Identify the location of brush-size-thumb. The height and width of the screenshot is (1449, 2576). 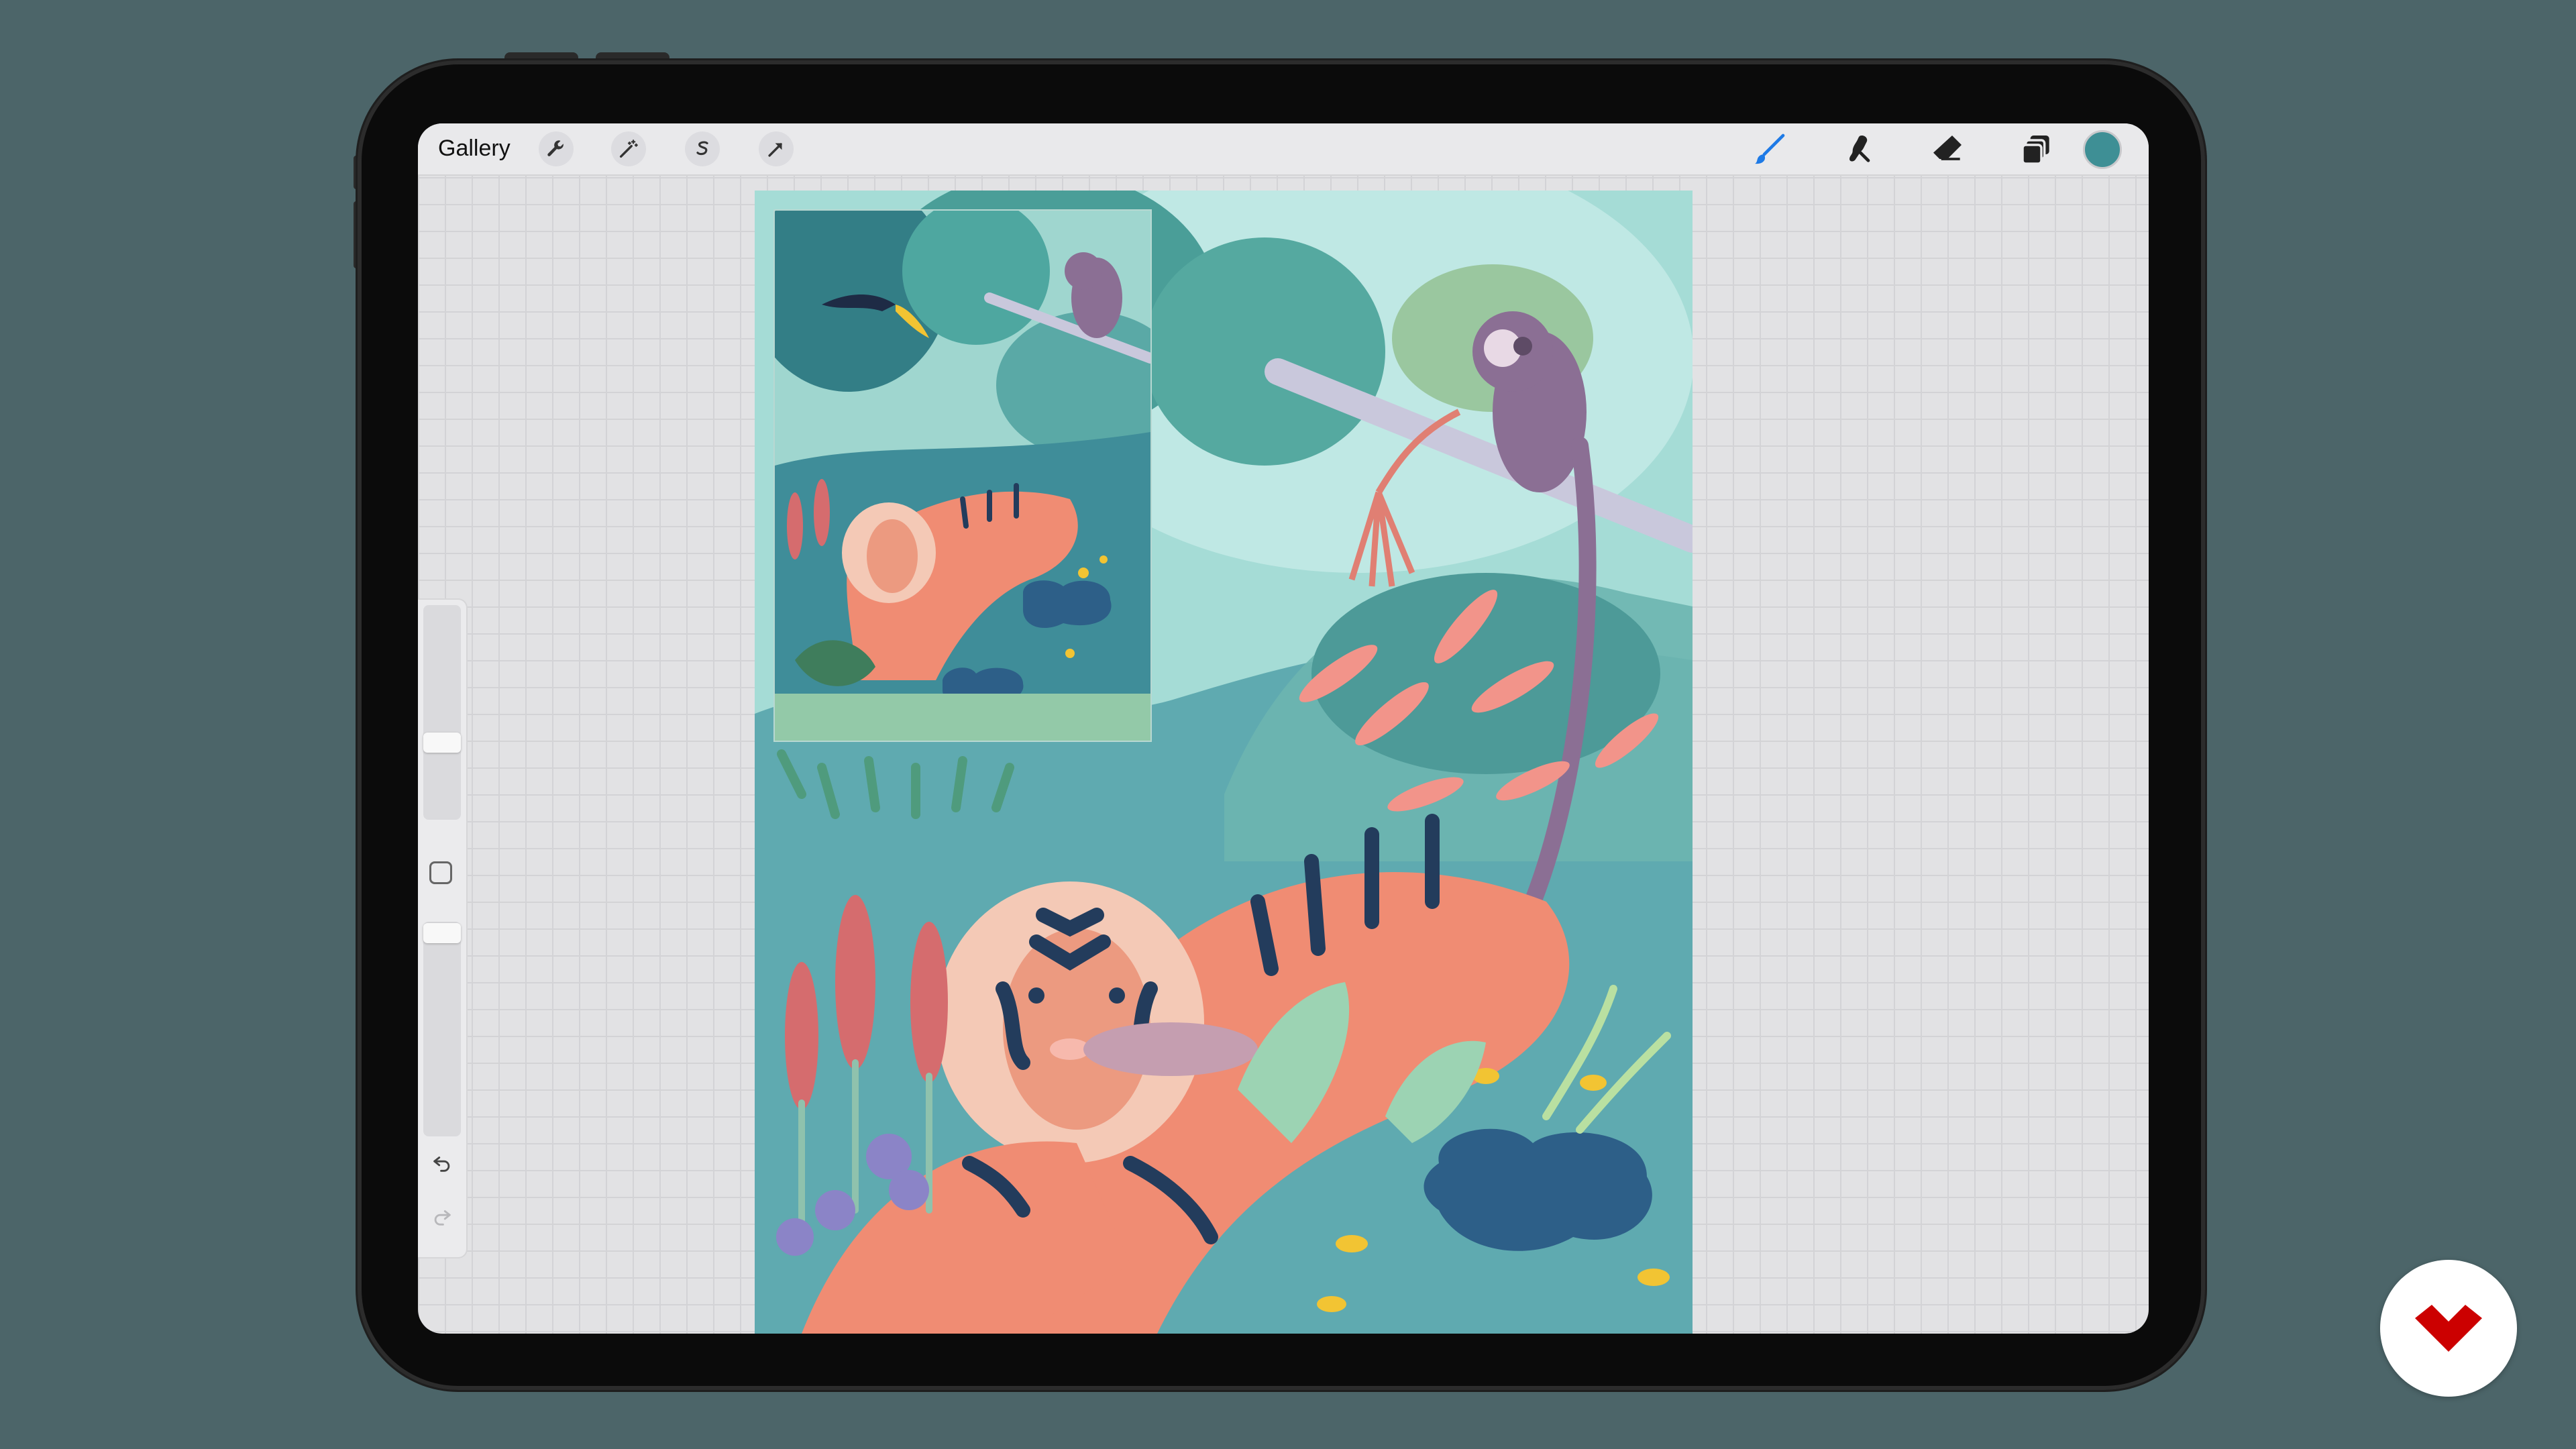
(442, 743).